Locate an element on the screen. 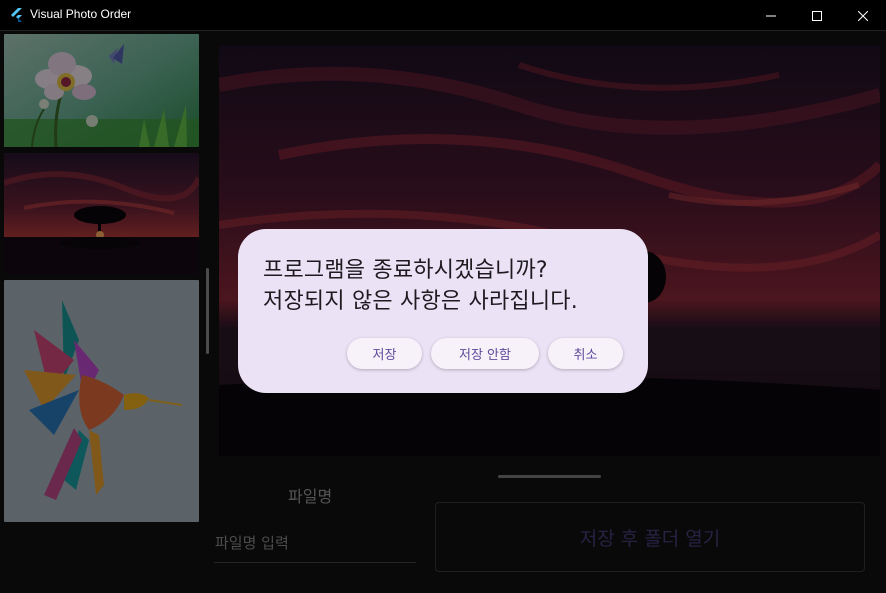  dialog-message-line-2: 저장되지 않은 사항은 사라집니다. is located at coordinates (420, 301).